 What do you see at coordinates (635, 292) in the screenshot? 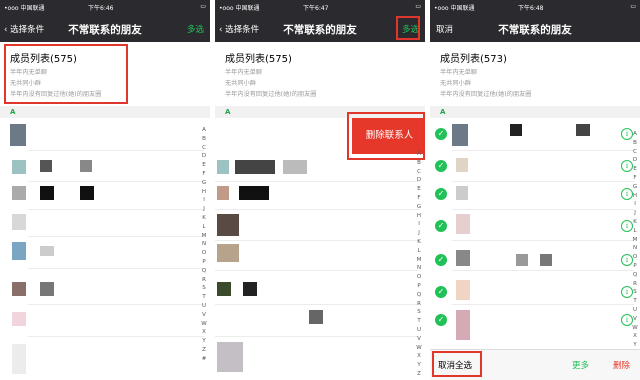
I see `index-letter: S` at bounding box center [635, 292].